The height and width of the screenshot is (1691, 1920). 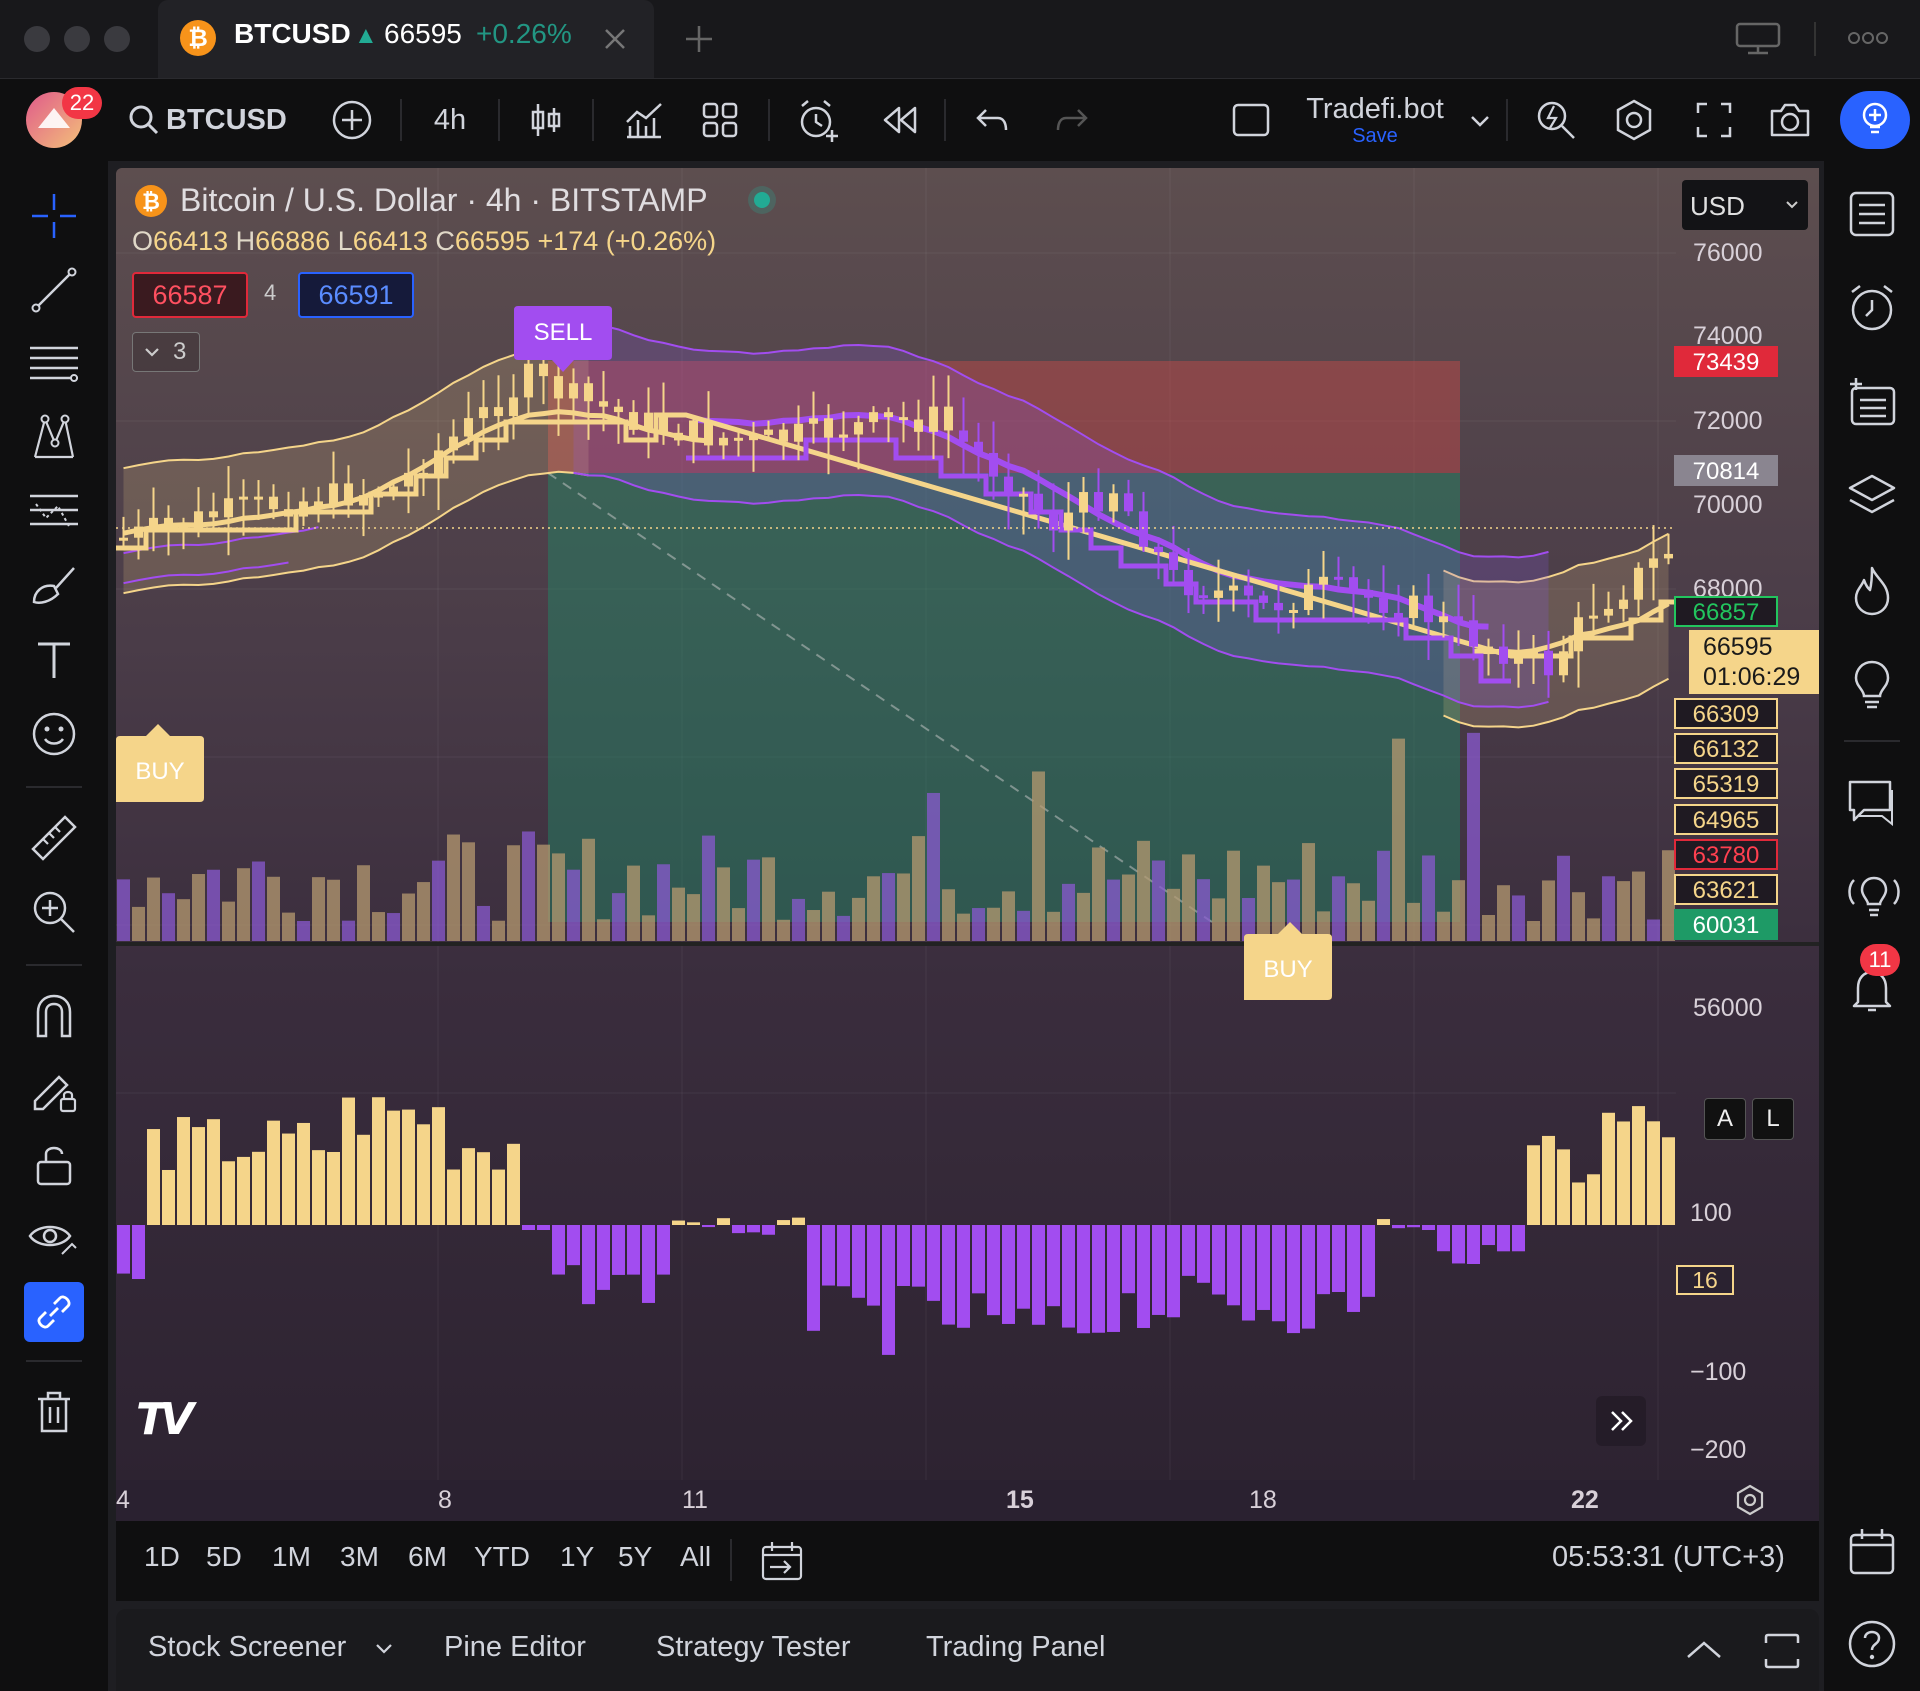 What do you see at coordinates (37, 39) in the screenshot?
I see `close-window-button` at bounding box center [37, 39].